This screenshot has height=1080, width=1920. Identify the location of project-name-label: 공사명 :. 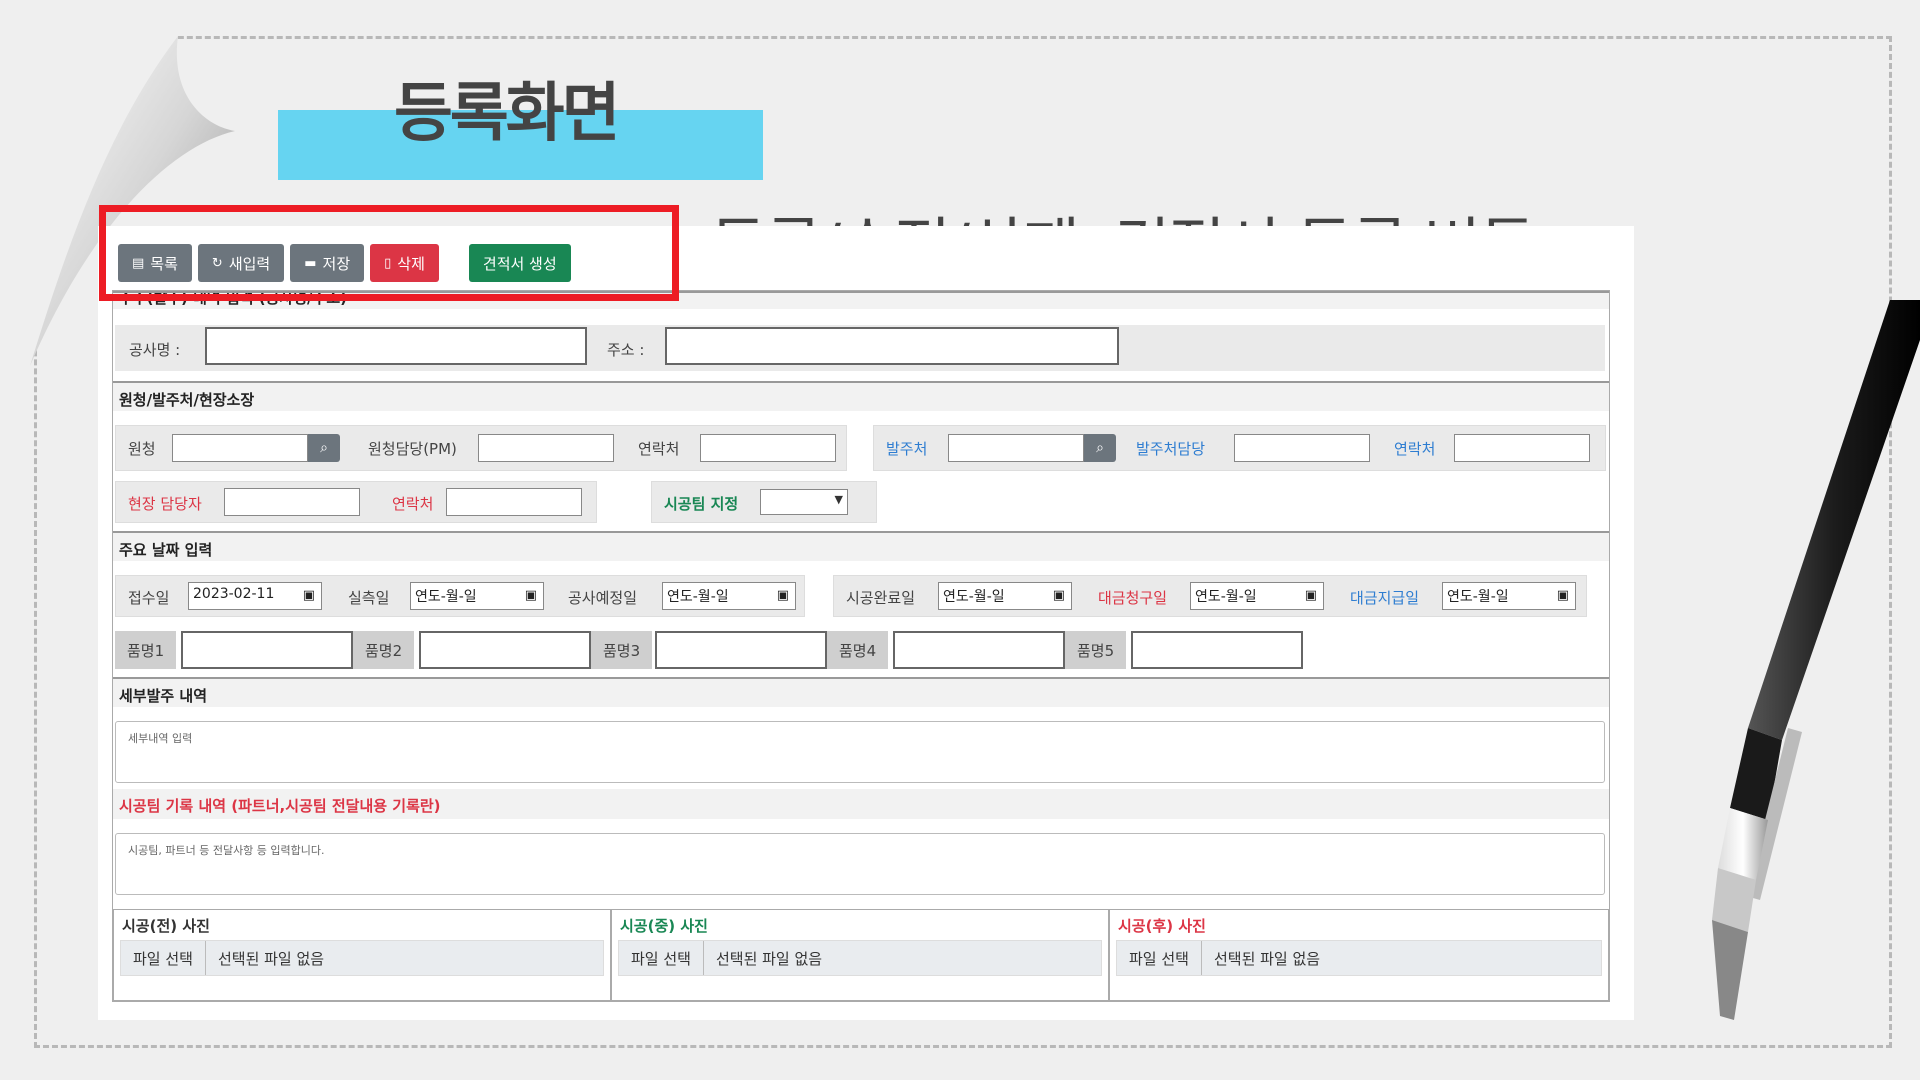
(155, 350).